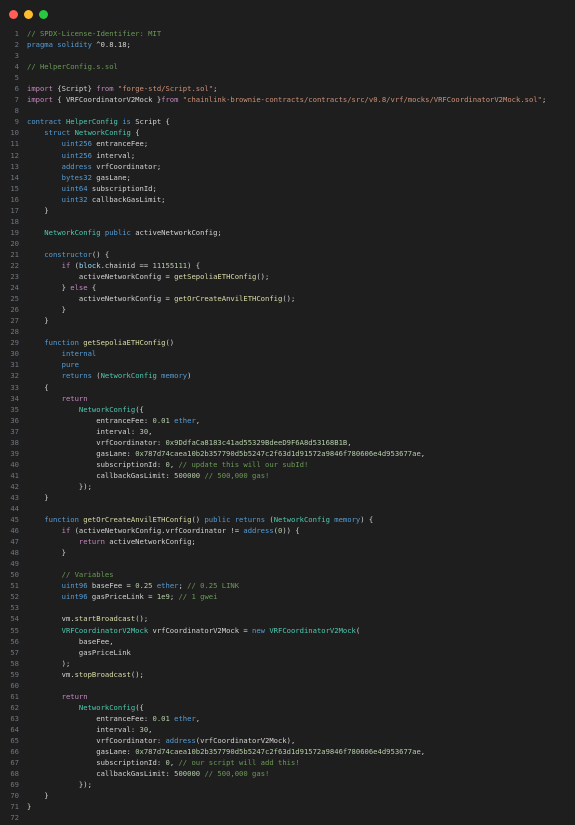 The width and height of the screenshot is (575, 825). I want to click on minimize-window-icon, so click(28, 14).